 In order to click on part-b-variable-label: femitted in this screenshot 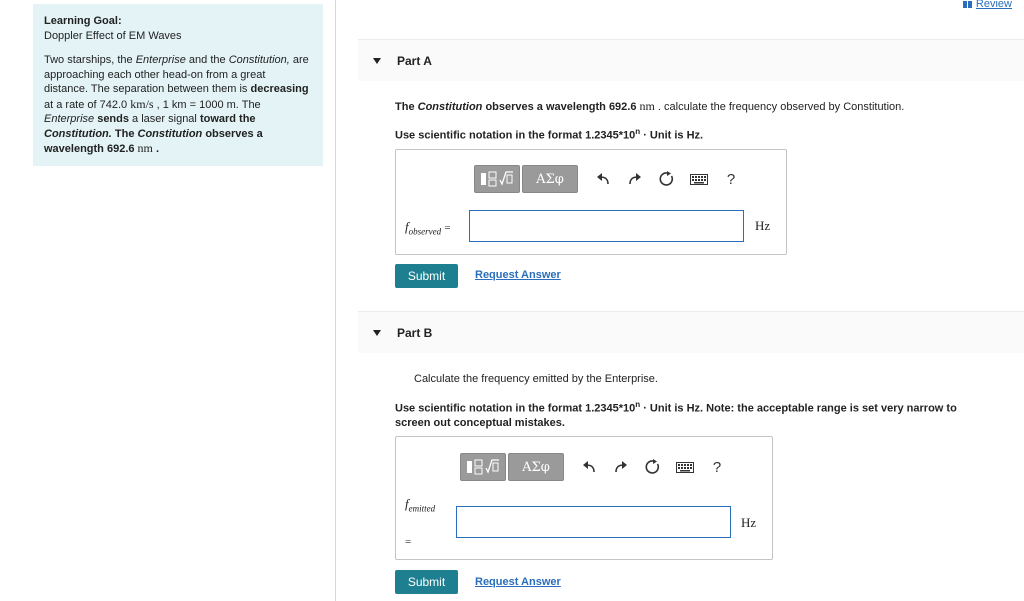, I will do `click(420, 505)`.